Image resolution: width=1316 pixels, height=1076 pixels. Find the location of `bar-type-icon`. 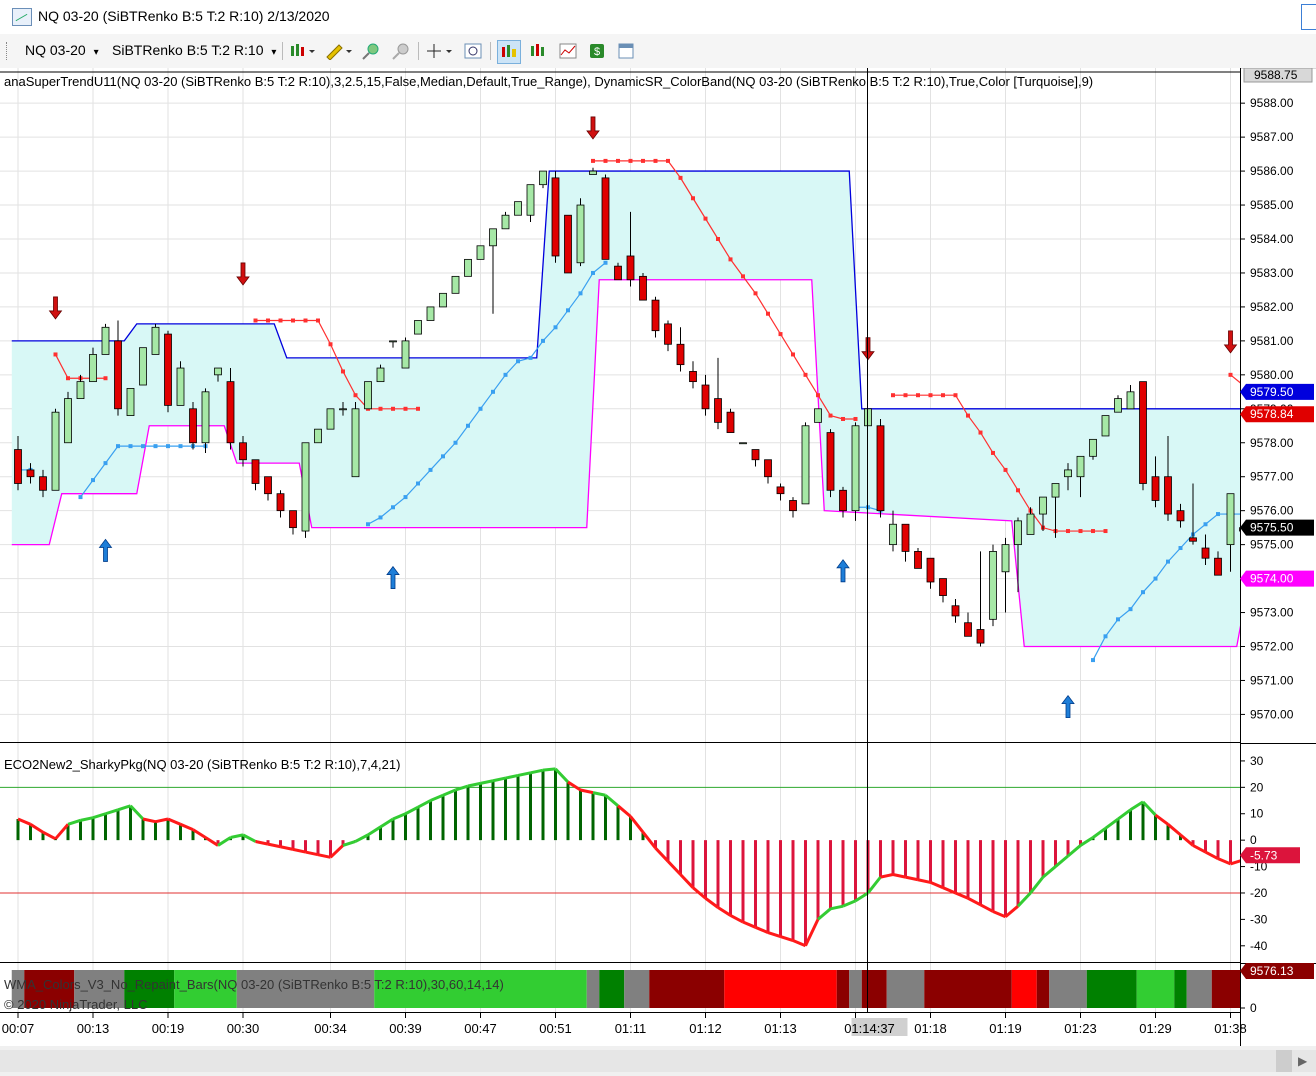

bar-type-icon is located at coordinates (303, 51).